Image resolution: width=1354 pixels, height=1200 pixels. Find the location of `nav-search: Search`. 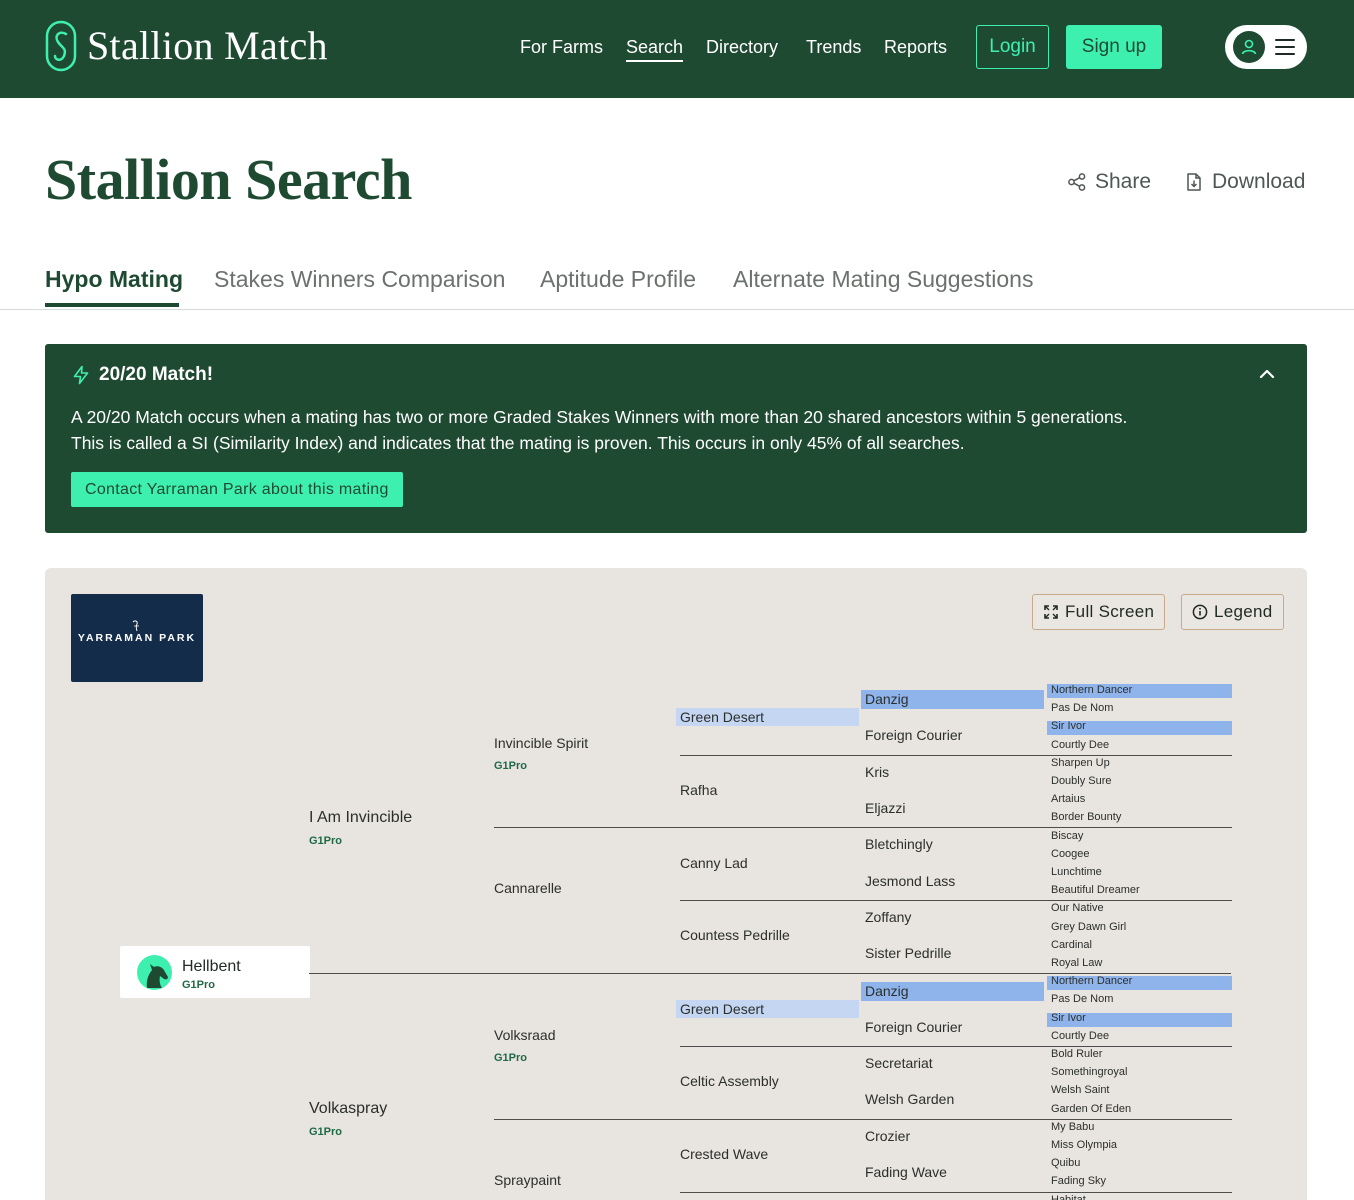

nav-search: Search is located at coordinates (655, 49).